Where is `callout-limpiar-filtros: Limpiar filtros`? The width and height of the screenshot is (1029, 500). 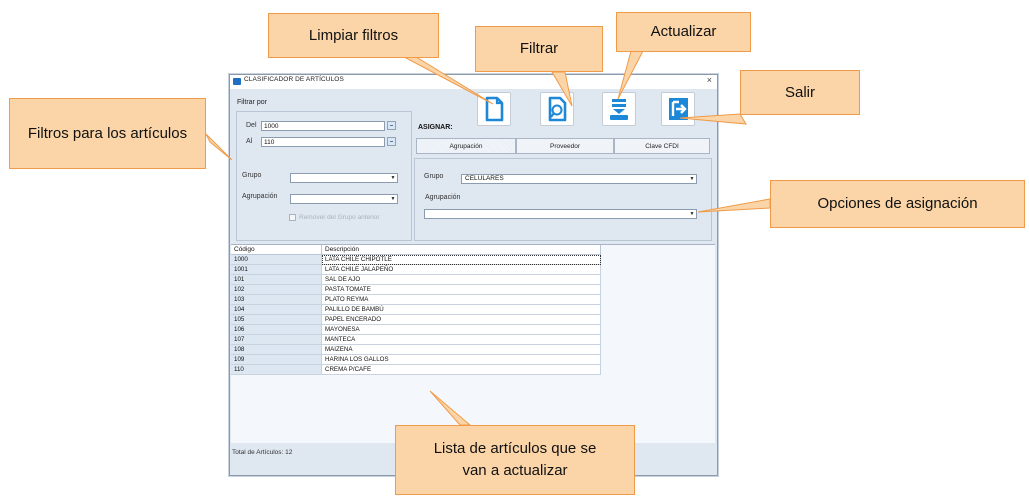 callout-limpiar-filtros: Limpiar filtros is located at coordinates (353, 35).